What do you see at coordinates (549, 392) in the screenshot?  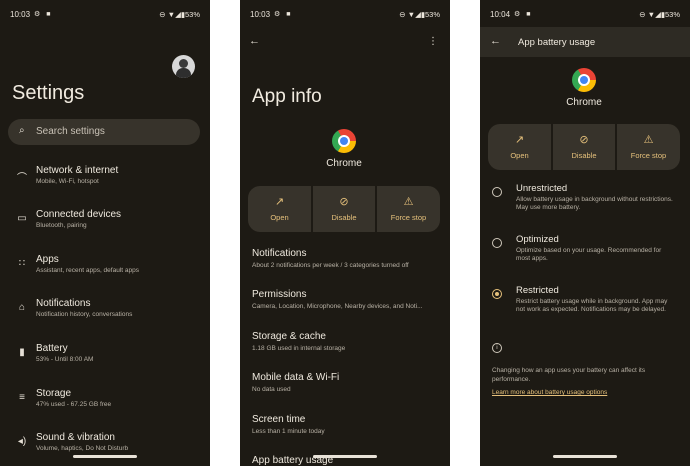 I see `learn-more-link: Learn more about battery usage options` at bounding box center [549, 392].